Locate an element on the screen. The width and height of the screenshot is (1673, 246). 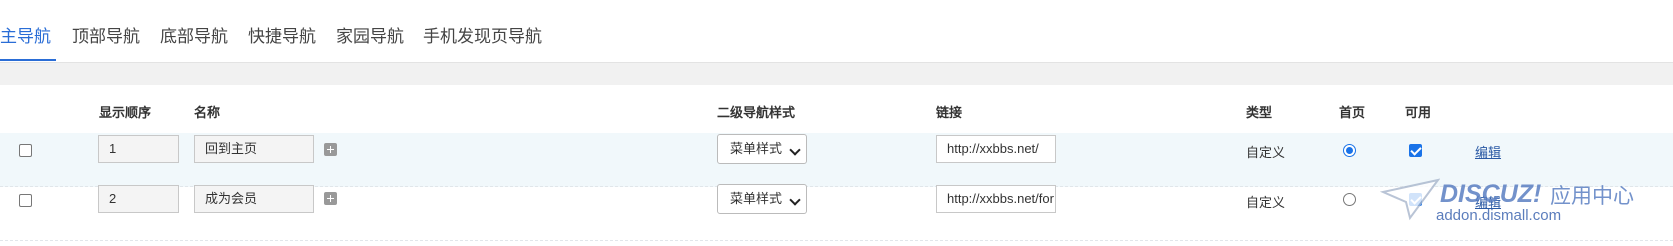
tab-home-nav: 家园导航 is located at coordinates (370, 34).